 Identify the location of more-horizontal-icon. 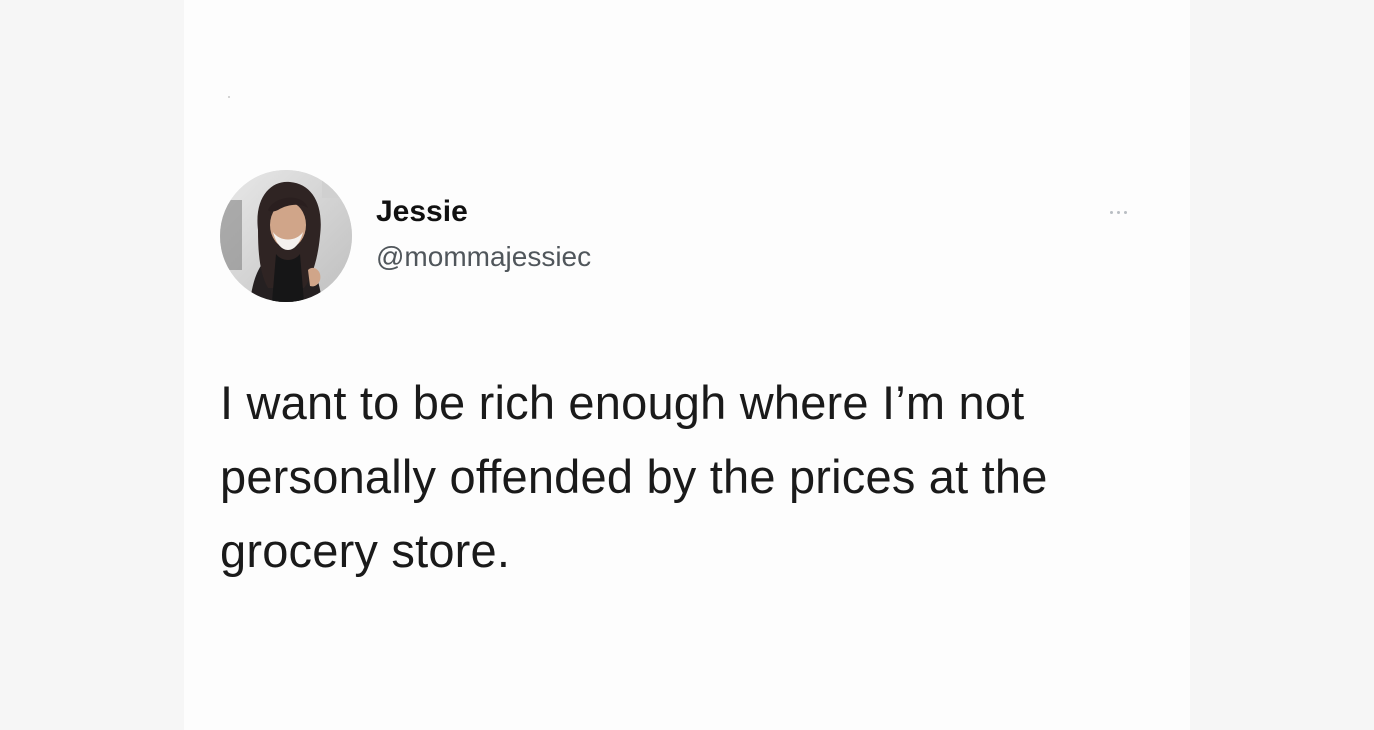
(1118, 212).